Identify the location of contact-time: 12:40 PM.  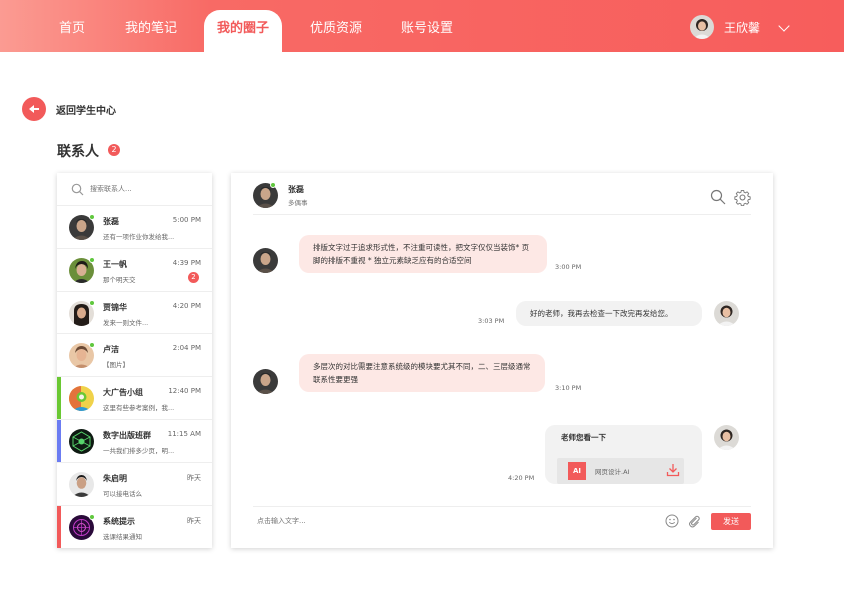
(184, 391).